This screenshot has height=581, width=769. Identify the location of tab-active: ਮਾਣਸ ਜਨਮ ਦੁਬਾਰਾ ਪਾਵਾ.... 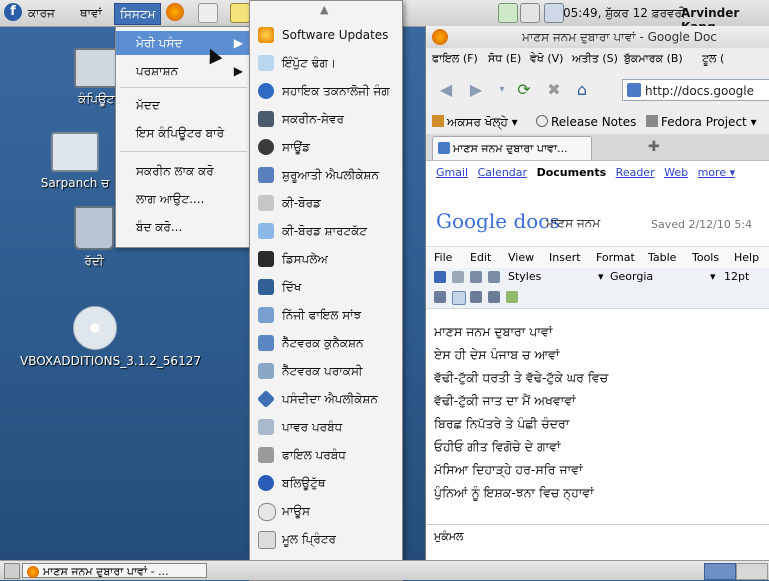
(512, 148).